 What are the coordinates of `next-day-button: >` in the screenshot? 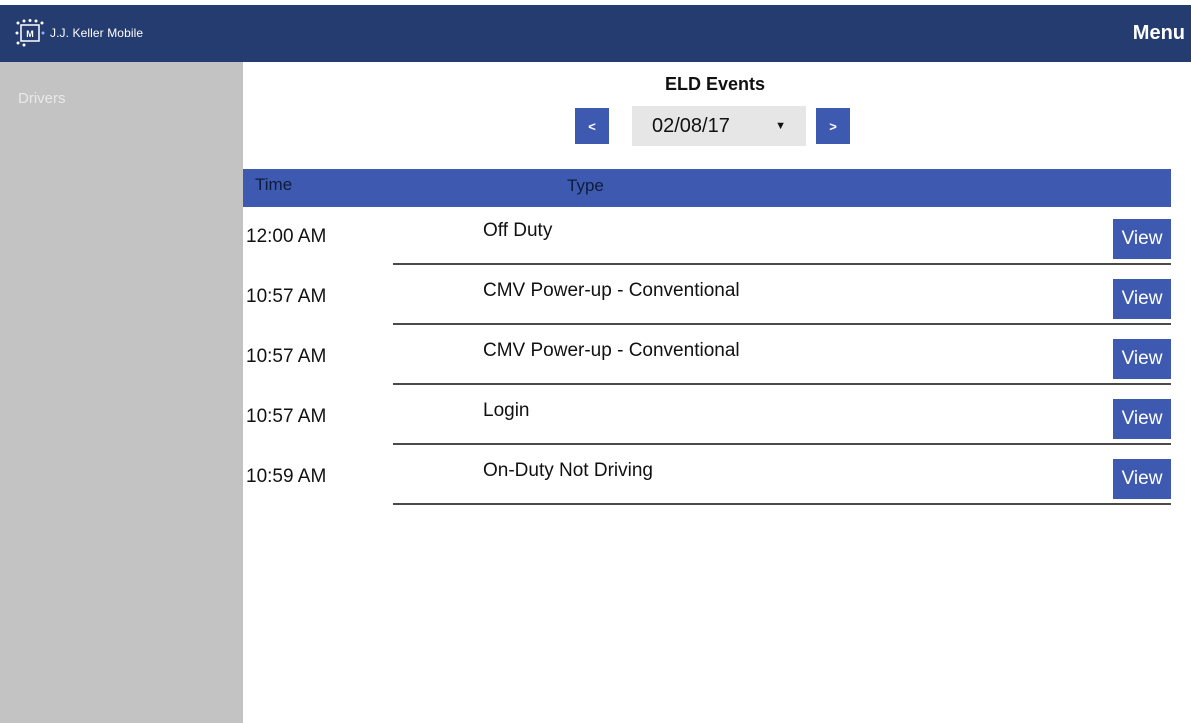 It's located at (833, 126).